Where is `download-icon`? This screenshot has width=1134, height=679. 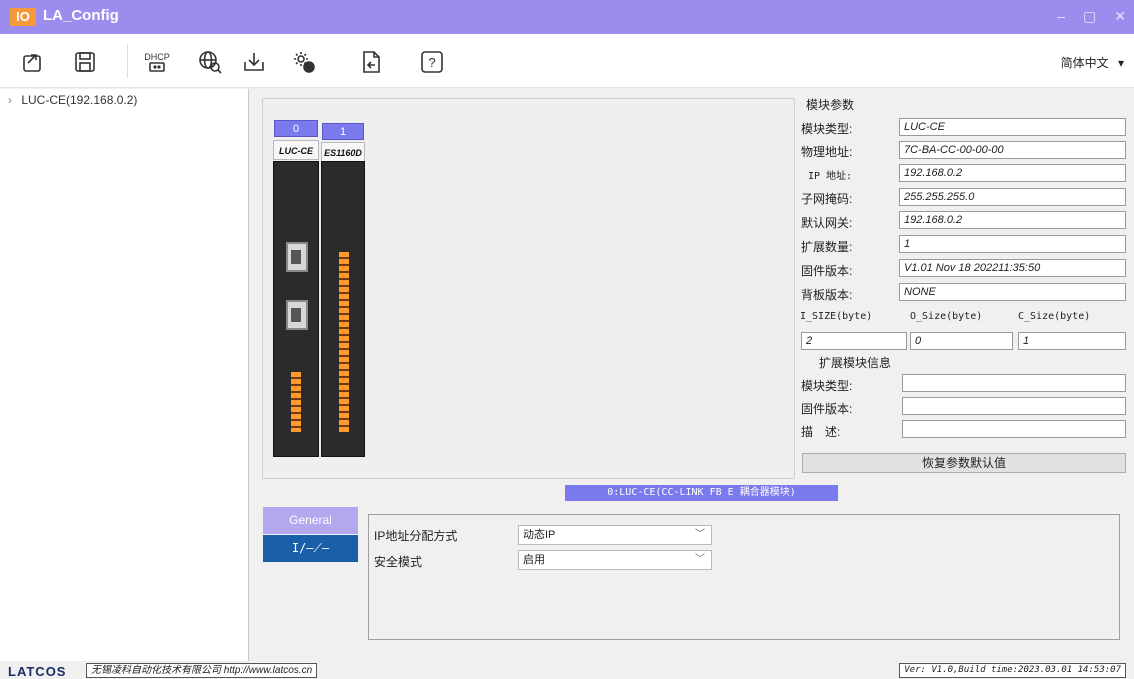 download-icon is located at coordinates (254, 62).